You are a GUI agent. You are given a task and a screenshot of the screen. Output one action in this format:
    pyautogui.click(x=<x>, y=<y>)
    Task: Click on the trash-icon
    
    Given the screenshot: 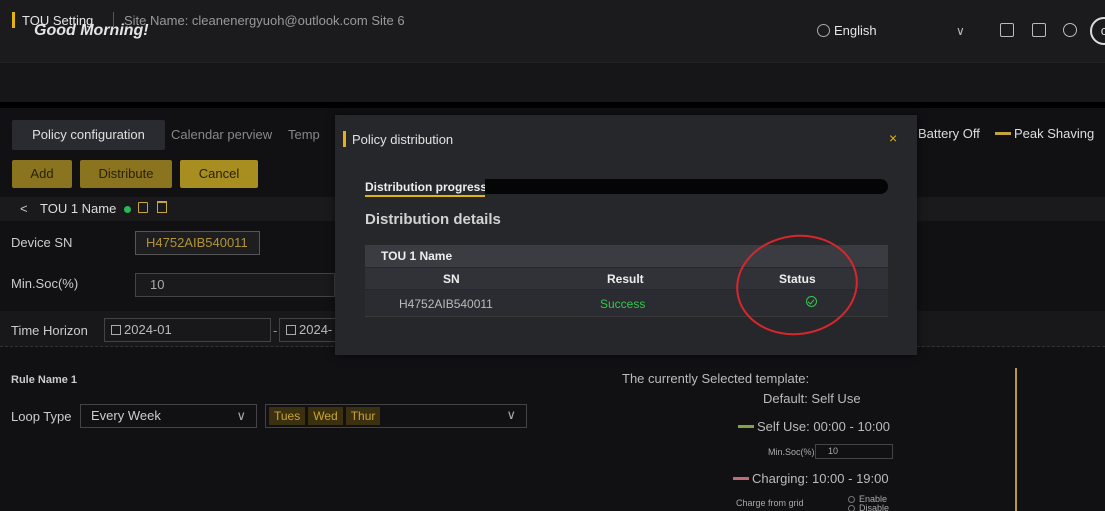 What is the action you would take?
    pyautogui.click(x=162, y=207)
    